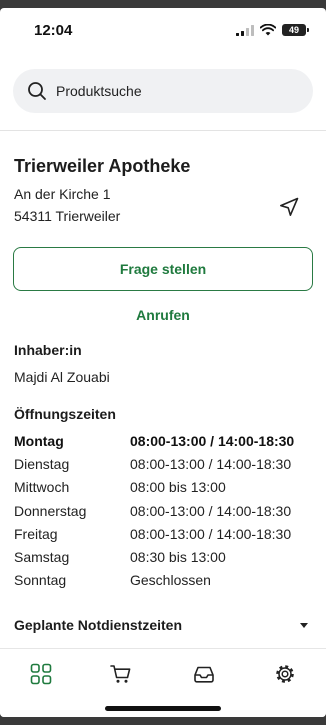 Image resolution: width=326 pixels, height=725 pixels. I want to click on ask-question-button: Frage stellen, so click(163, 269).